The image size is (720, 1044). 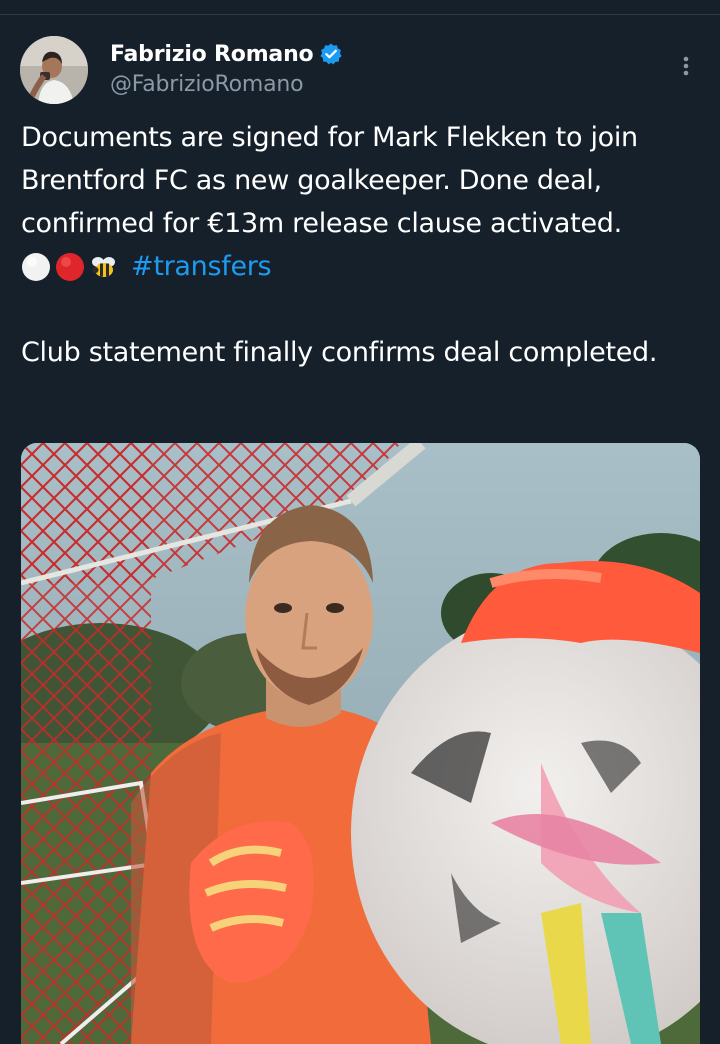 What do you see at coordinates (366, 266) in the screenshot?
I see `emoji-hashtag-line: #transfers` at bounding box center [366, 266].